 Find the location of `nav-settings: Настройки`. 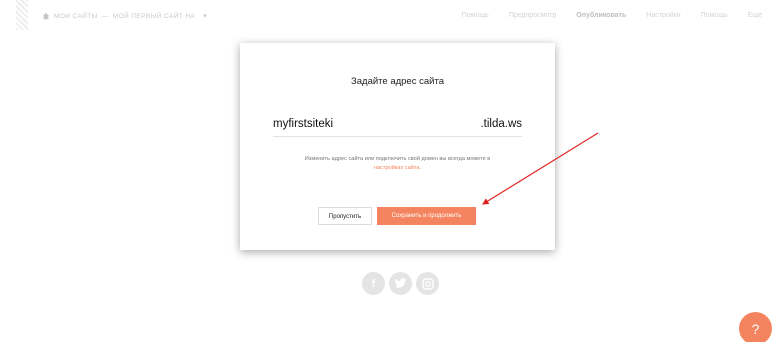

nav-settings: Настройки is located at coordinates (663, 15).